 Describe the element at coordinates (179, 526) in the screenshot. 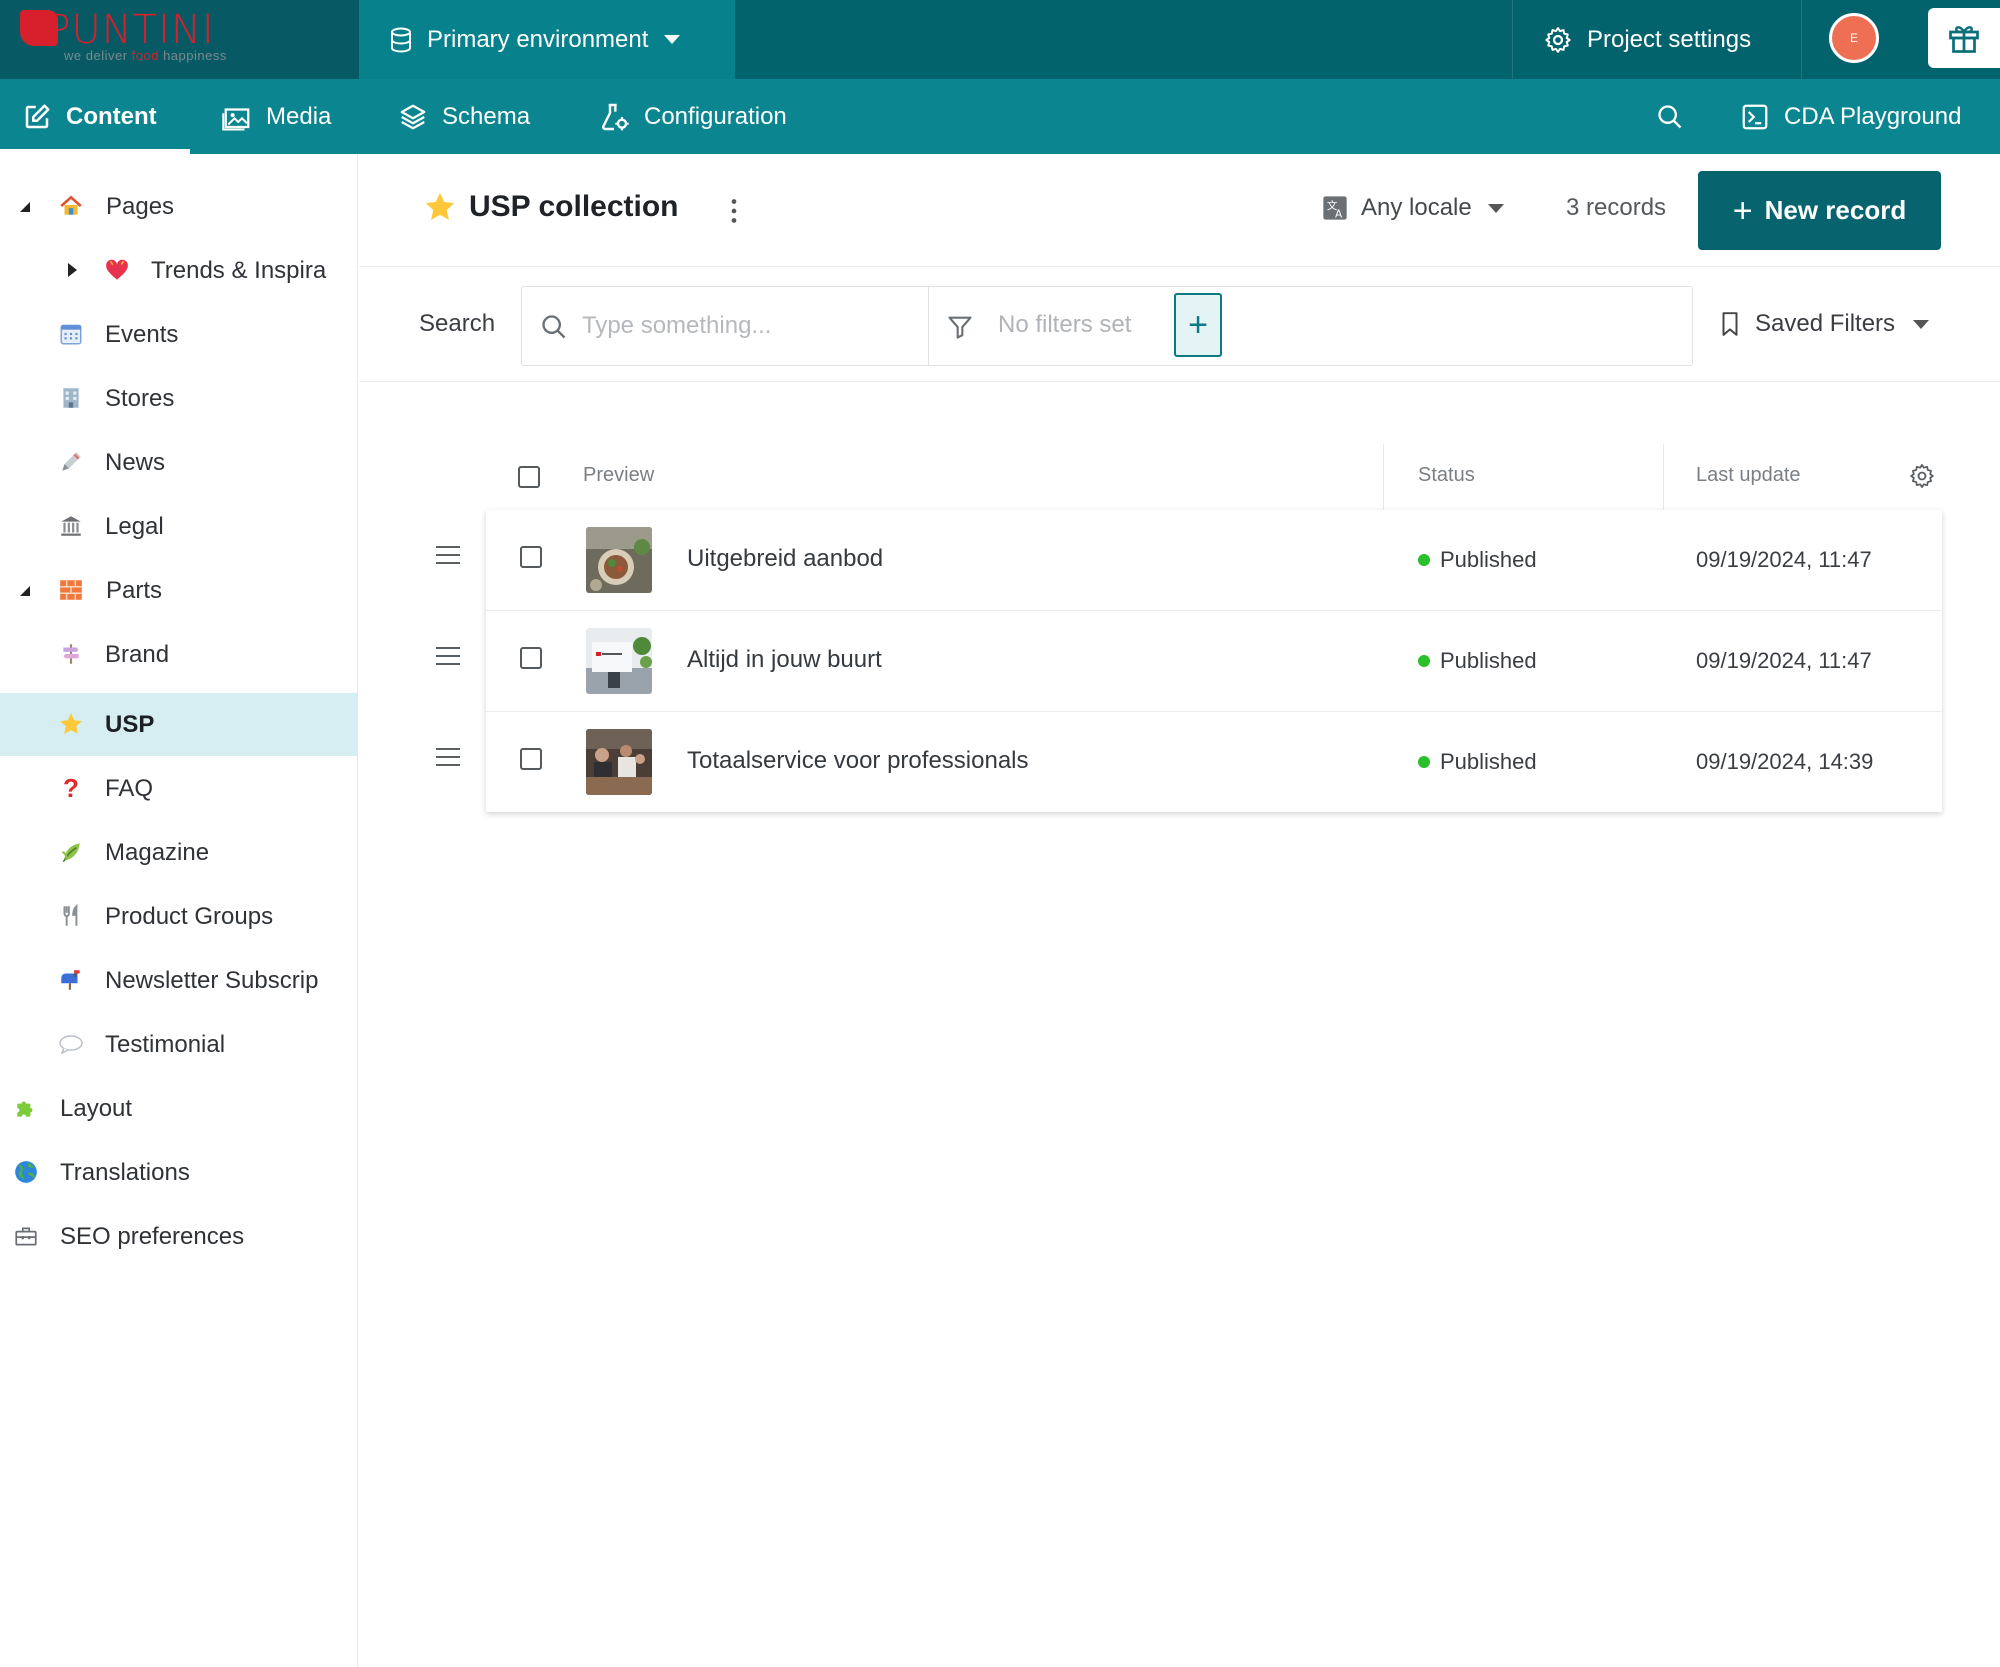

I see `sidebar-item-legal: Legal` at that location.